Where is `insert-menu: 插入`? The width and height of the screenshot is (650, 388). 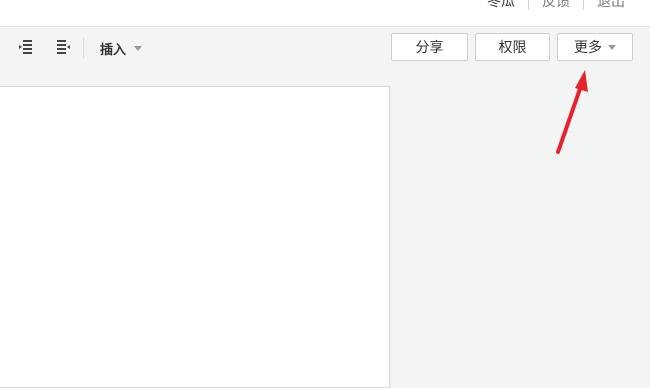
insert-menu: 插入 is located at coordinates (121, 48).